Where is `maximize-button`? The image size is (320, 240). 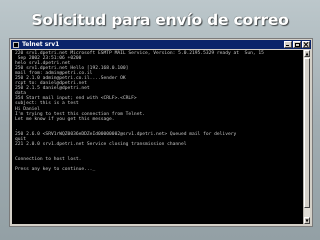
maximize-button is located at coordinates (297, 44).